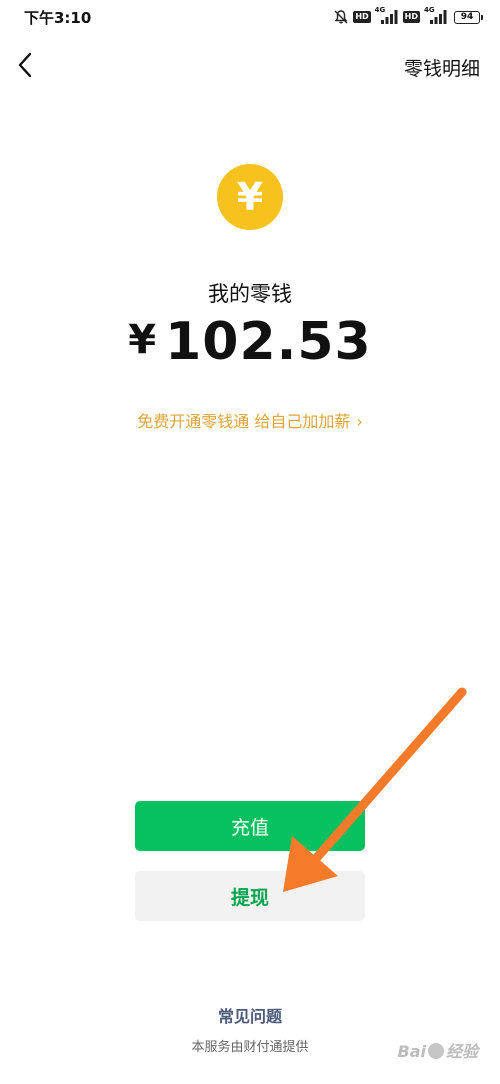 Image resolution: width=500 pixels, height=1084 pixels. I want to click on battery-icon: 94, so click(468, 17).